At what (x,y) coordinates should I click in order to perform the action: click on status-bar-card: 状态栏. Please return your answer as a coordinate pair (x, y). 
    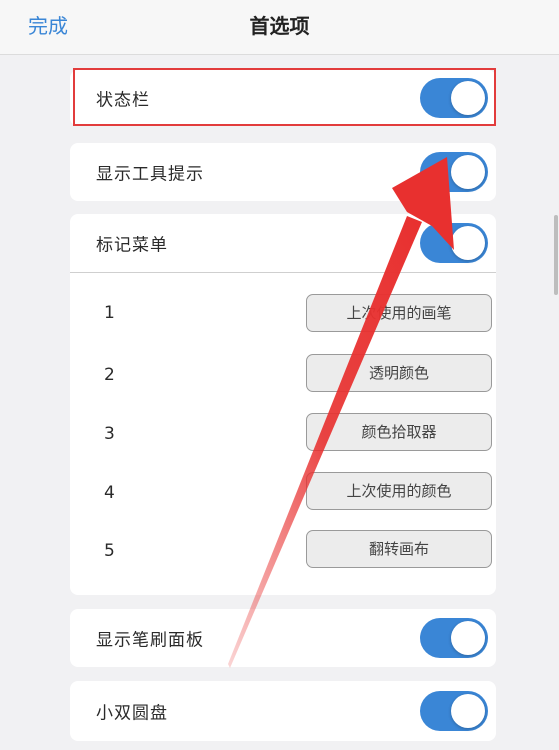
    Looking at the image, I should click on (283, 98).